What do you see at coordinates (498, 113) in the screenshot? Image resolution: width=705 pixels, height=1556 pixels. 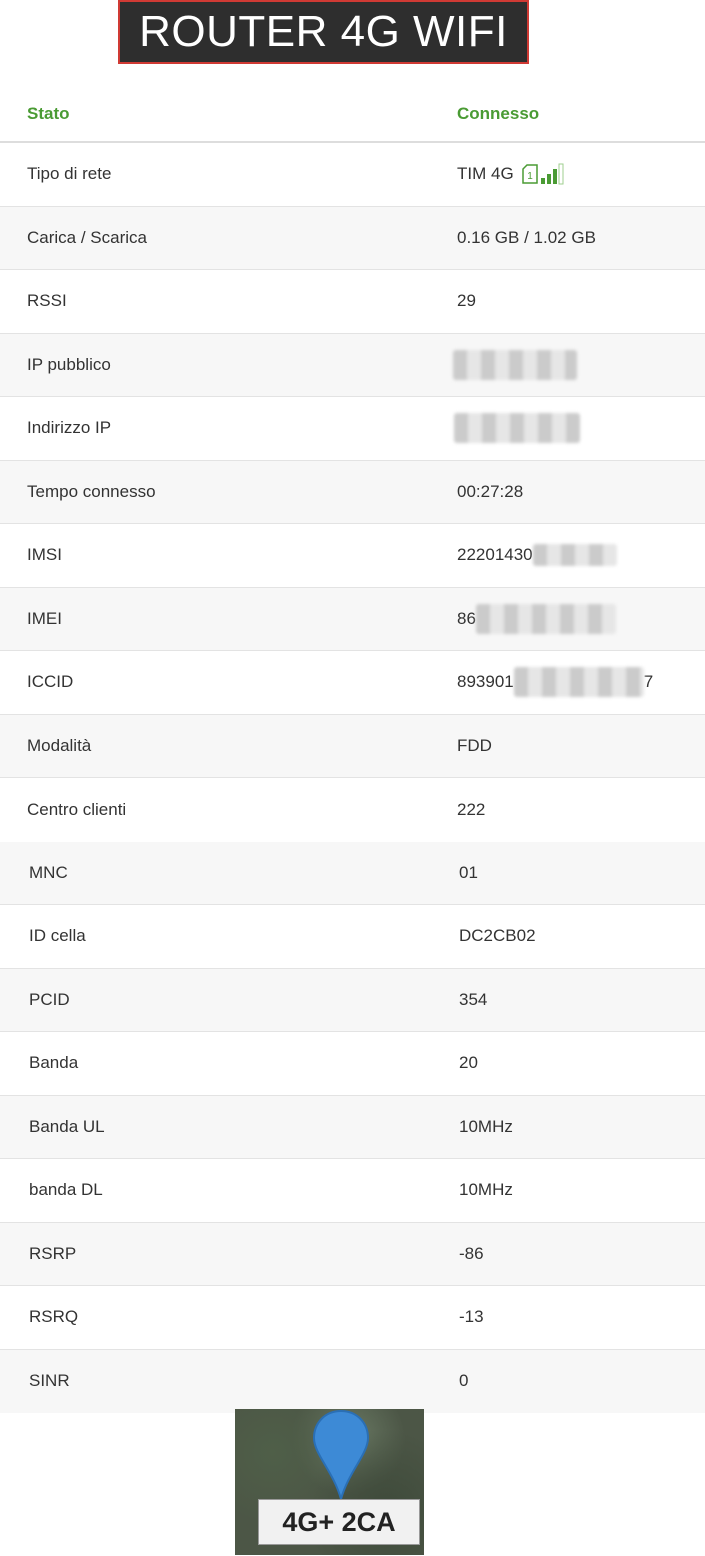 I see `header-connection-state: Connesso` at bounding box center [498, 113].